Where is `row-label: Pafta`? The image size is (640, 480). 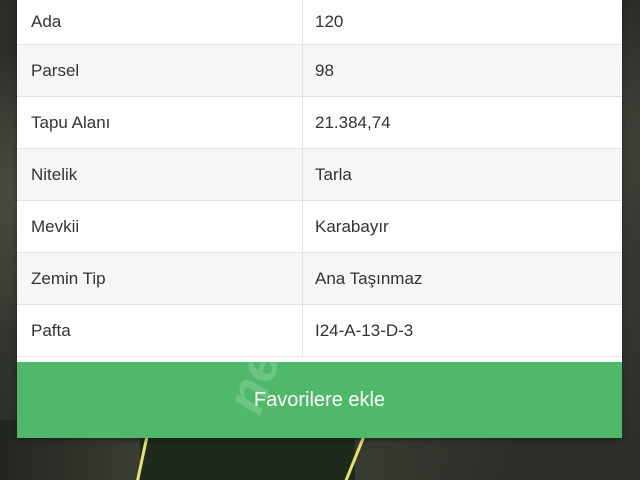
row-label: Pafta is located at coordinates (160, 330).